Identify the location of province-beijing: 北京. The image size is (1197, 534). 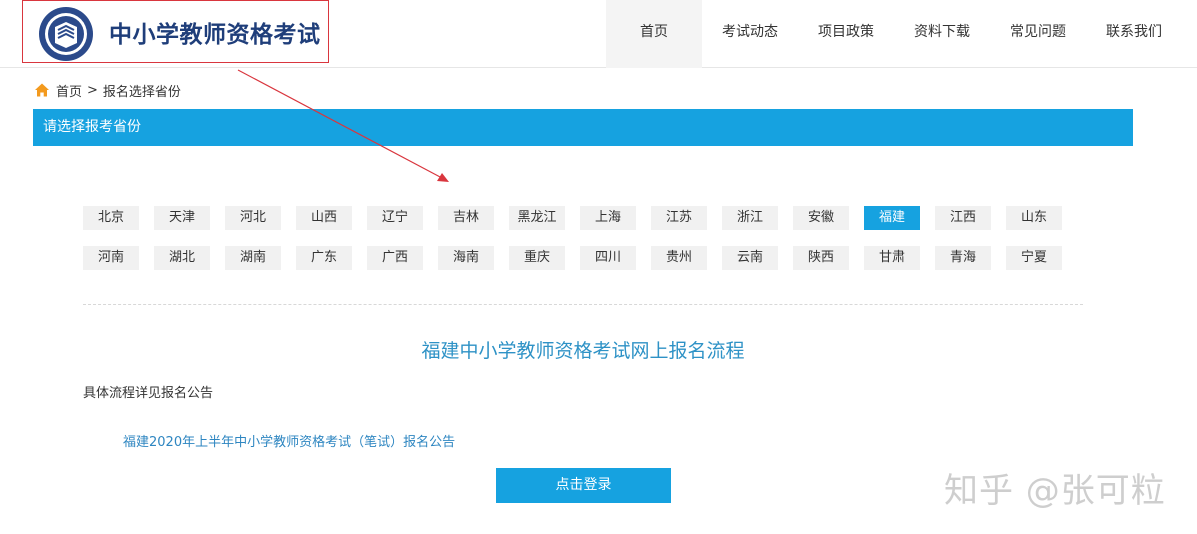
(111, 218).